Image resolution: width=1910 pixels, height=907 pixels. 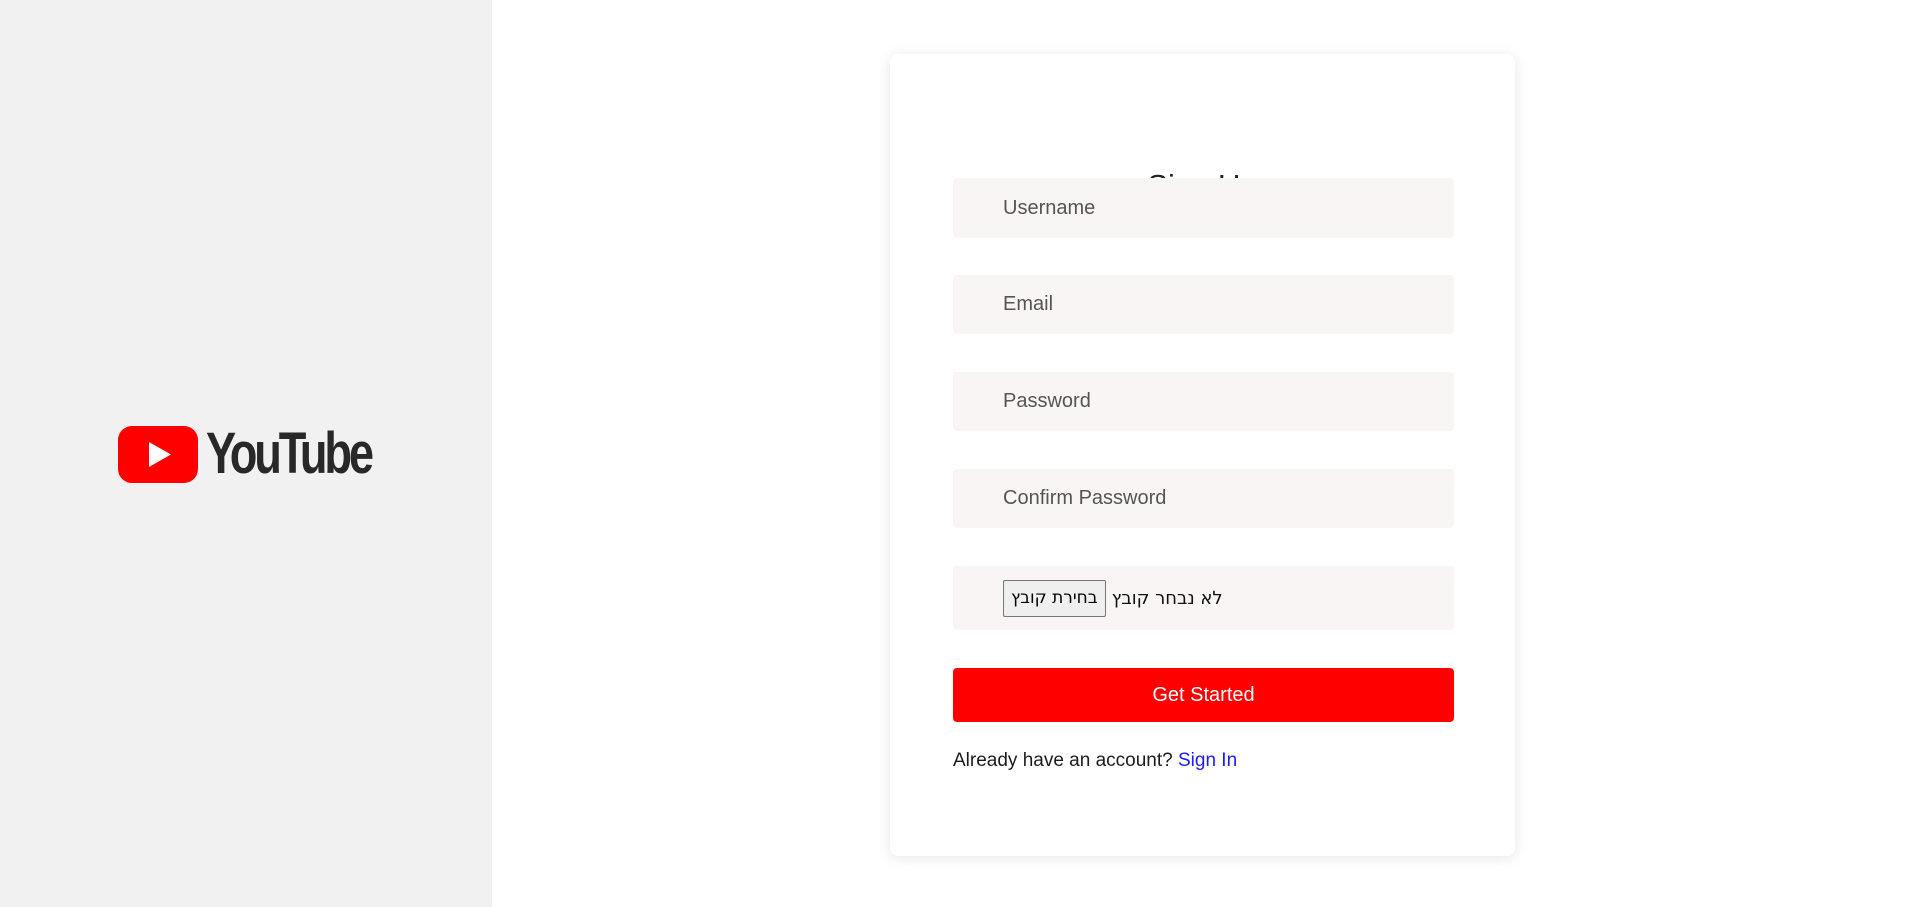 What do you see at coordinates (1203, 695) in the screenshot?
I see `get-started-button: Get Started` at bounding box center [1203, 695].